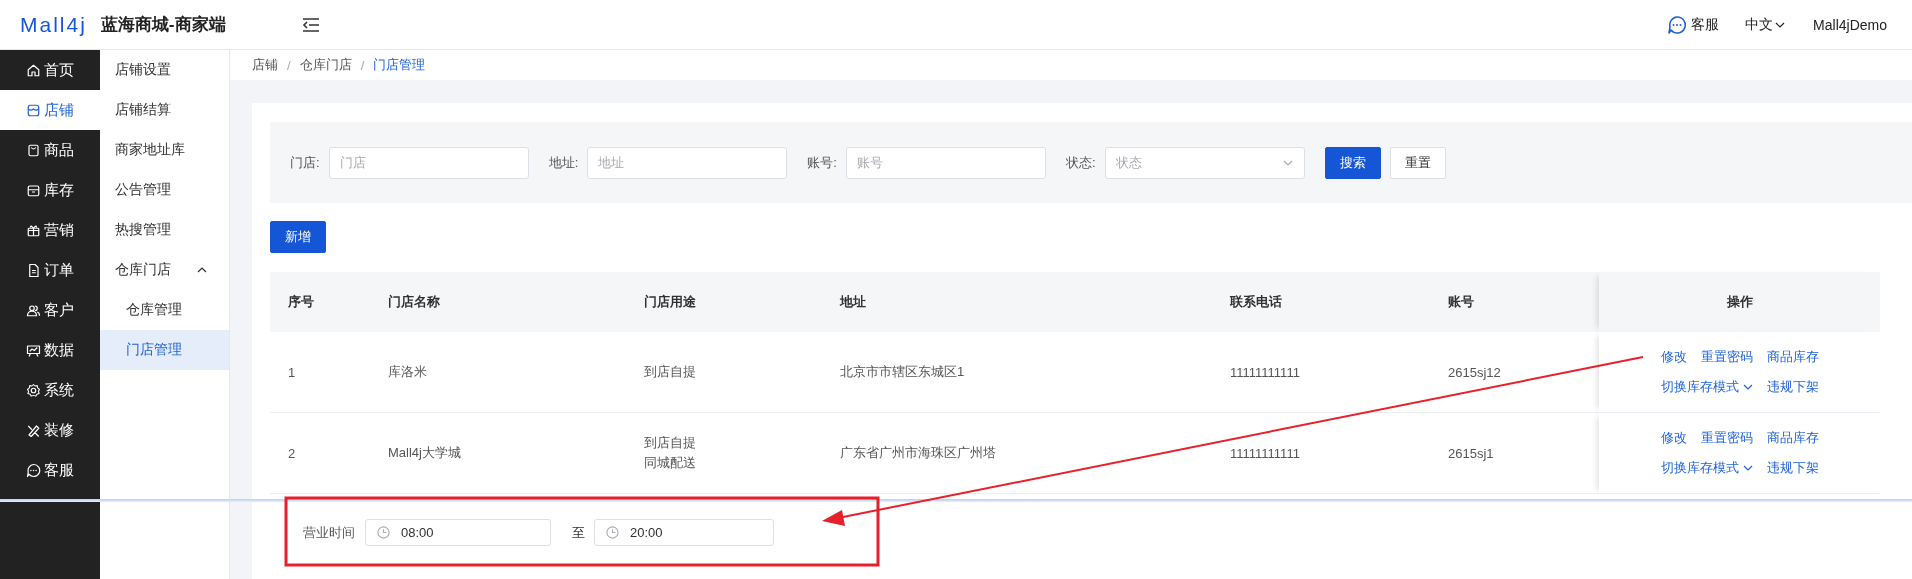 The width and height of the screenshot is (1912, 579). Describe the element at coordinates (329, 453) in the screenshot. I see `table-cell: 2` at that location.